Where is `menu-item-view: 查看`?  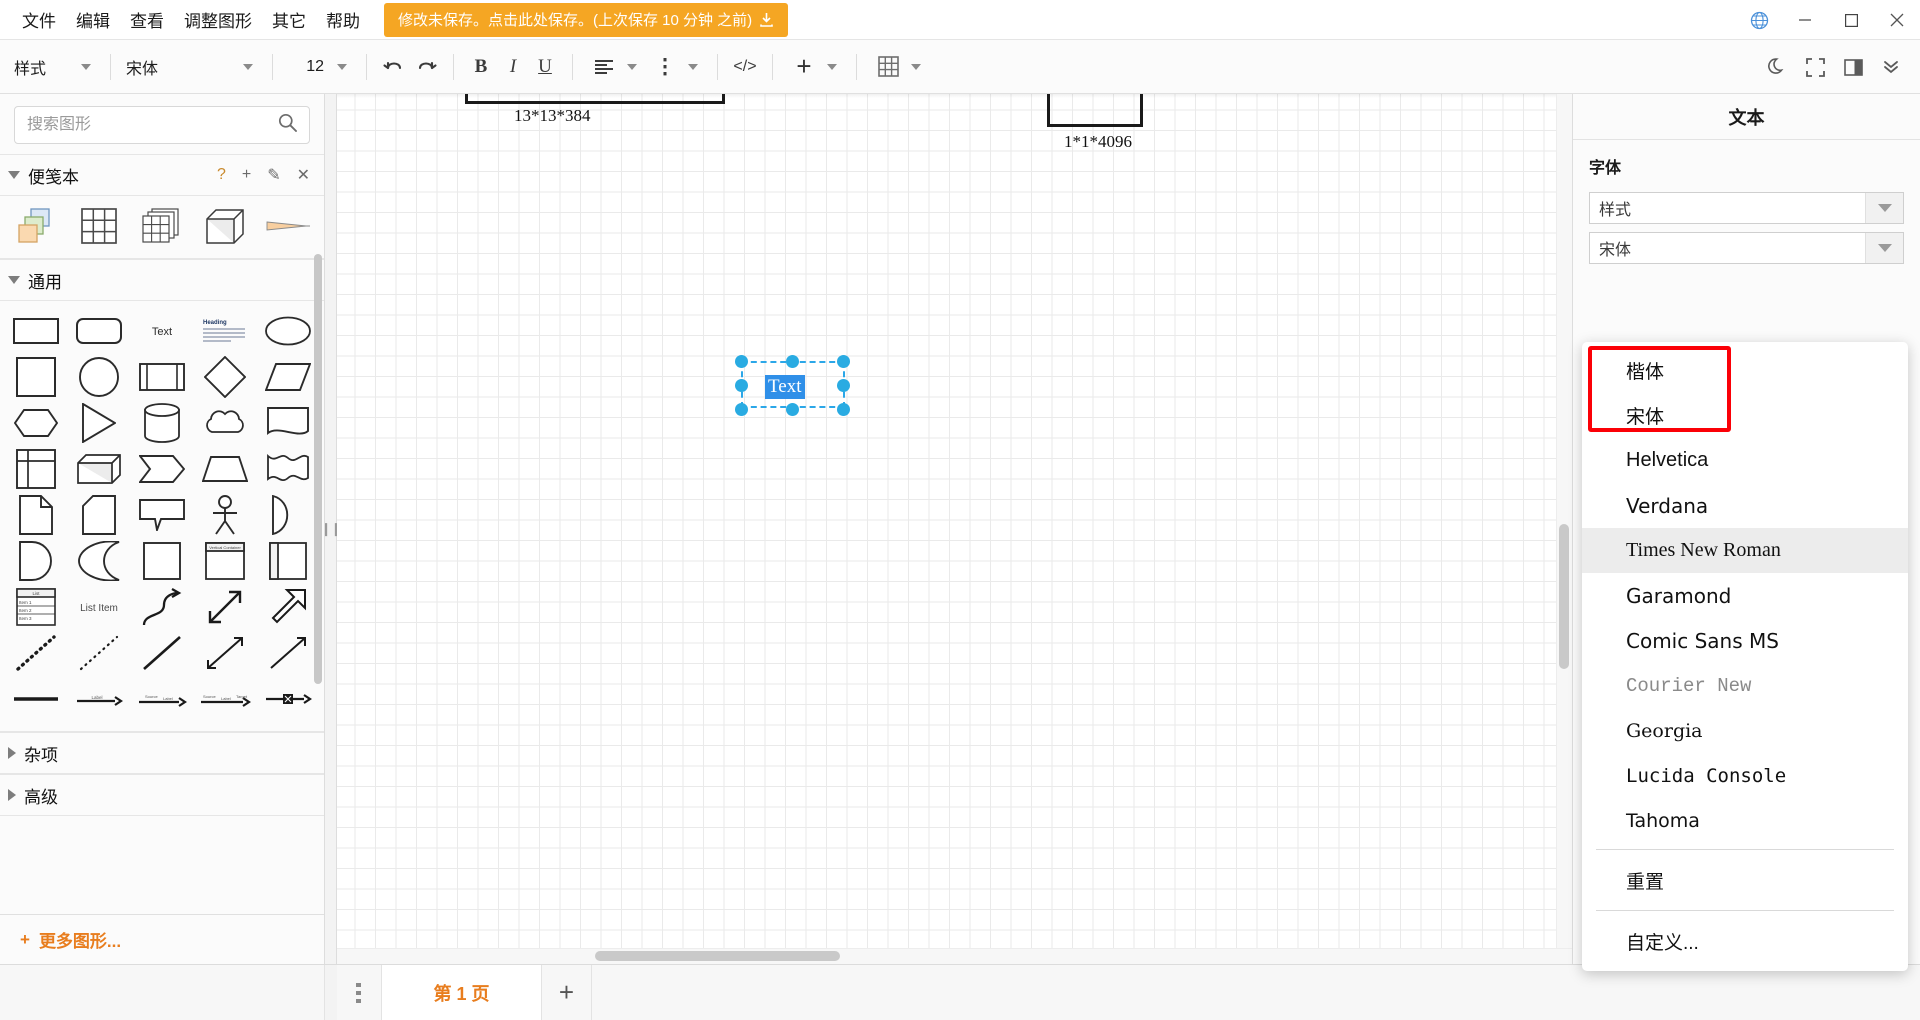 menu-item-view: 查看 is located at coordinates (147, 19).